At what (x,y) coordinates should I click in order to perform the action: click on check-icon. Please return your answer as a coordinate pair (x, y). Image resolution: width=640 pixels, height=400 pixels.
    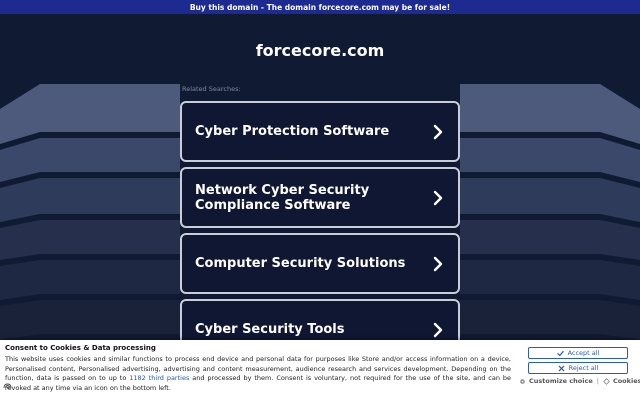
    Looking at the image, I should click on (560, 353).